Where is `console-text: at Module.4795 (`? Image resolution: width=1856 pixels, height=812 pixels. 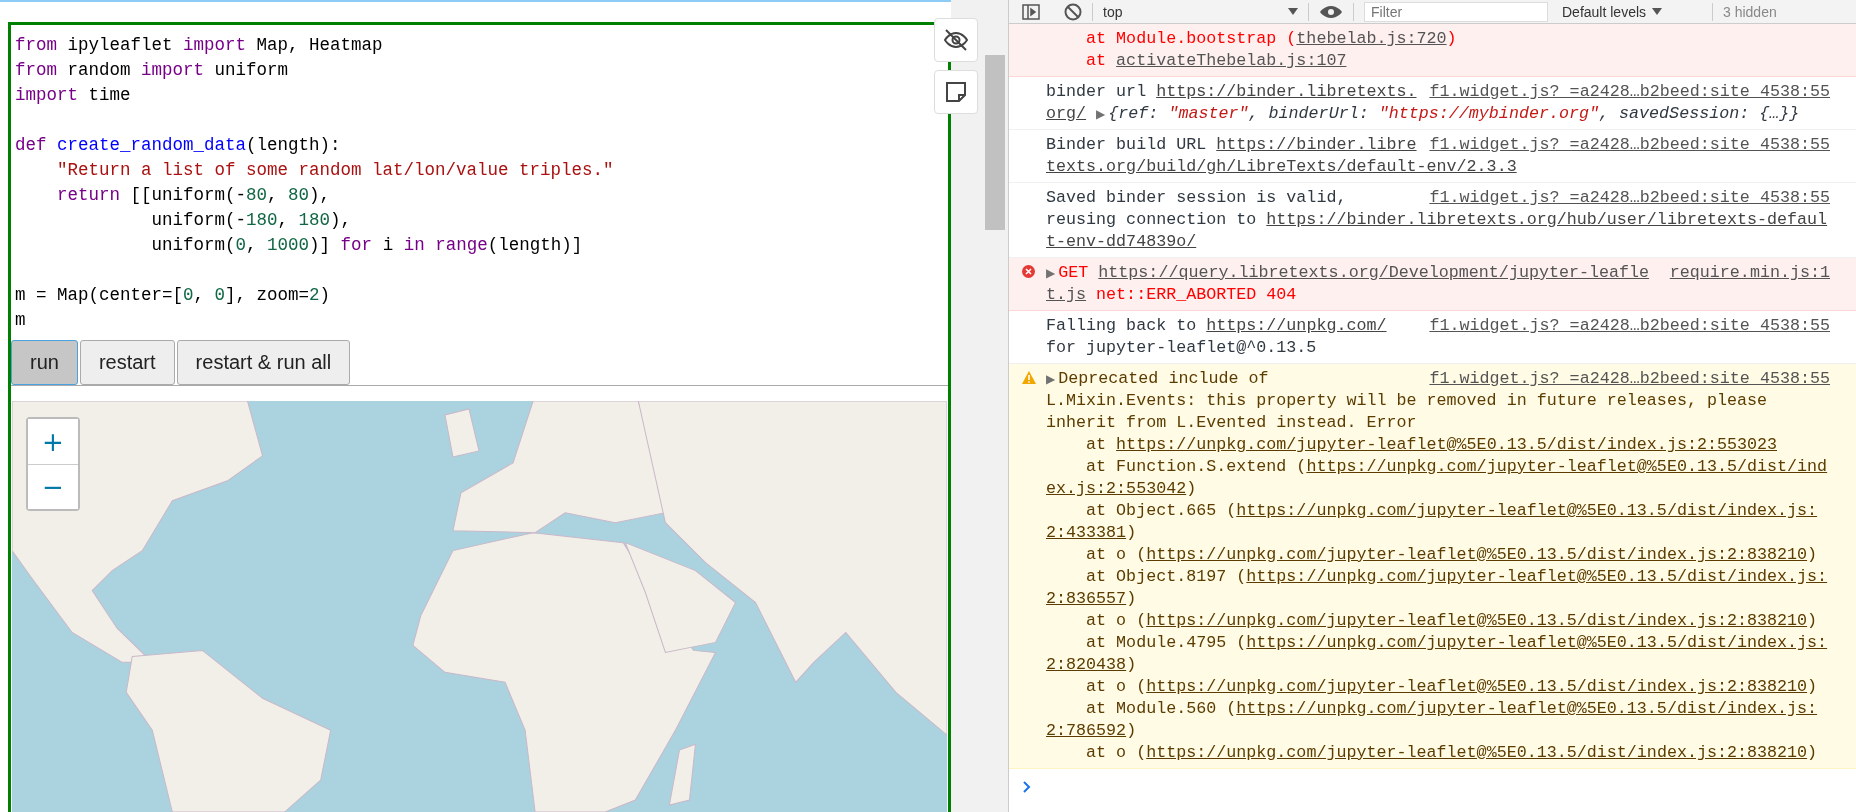 console-text: at Module.4795 ( is located at coordinates (1166, 643).